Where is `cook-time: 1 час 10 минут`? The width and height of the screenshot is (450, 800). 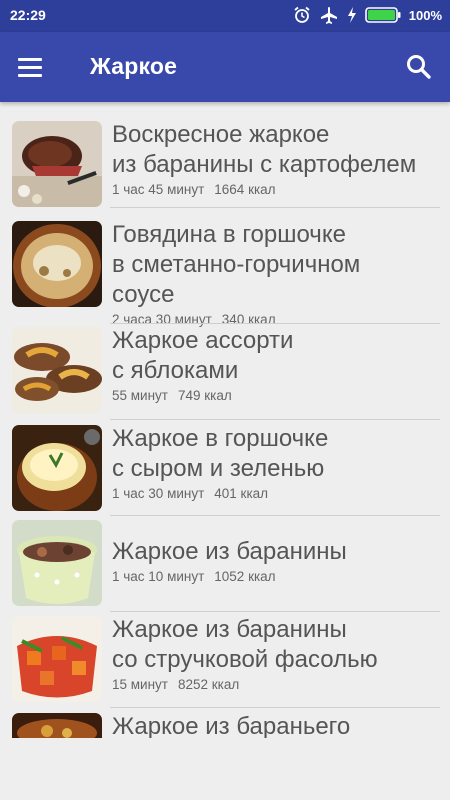
cook-time: 1 час 10 минут is located at coordinates (158, 576).